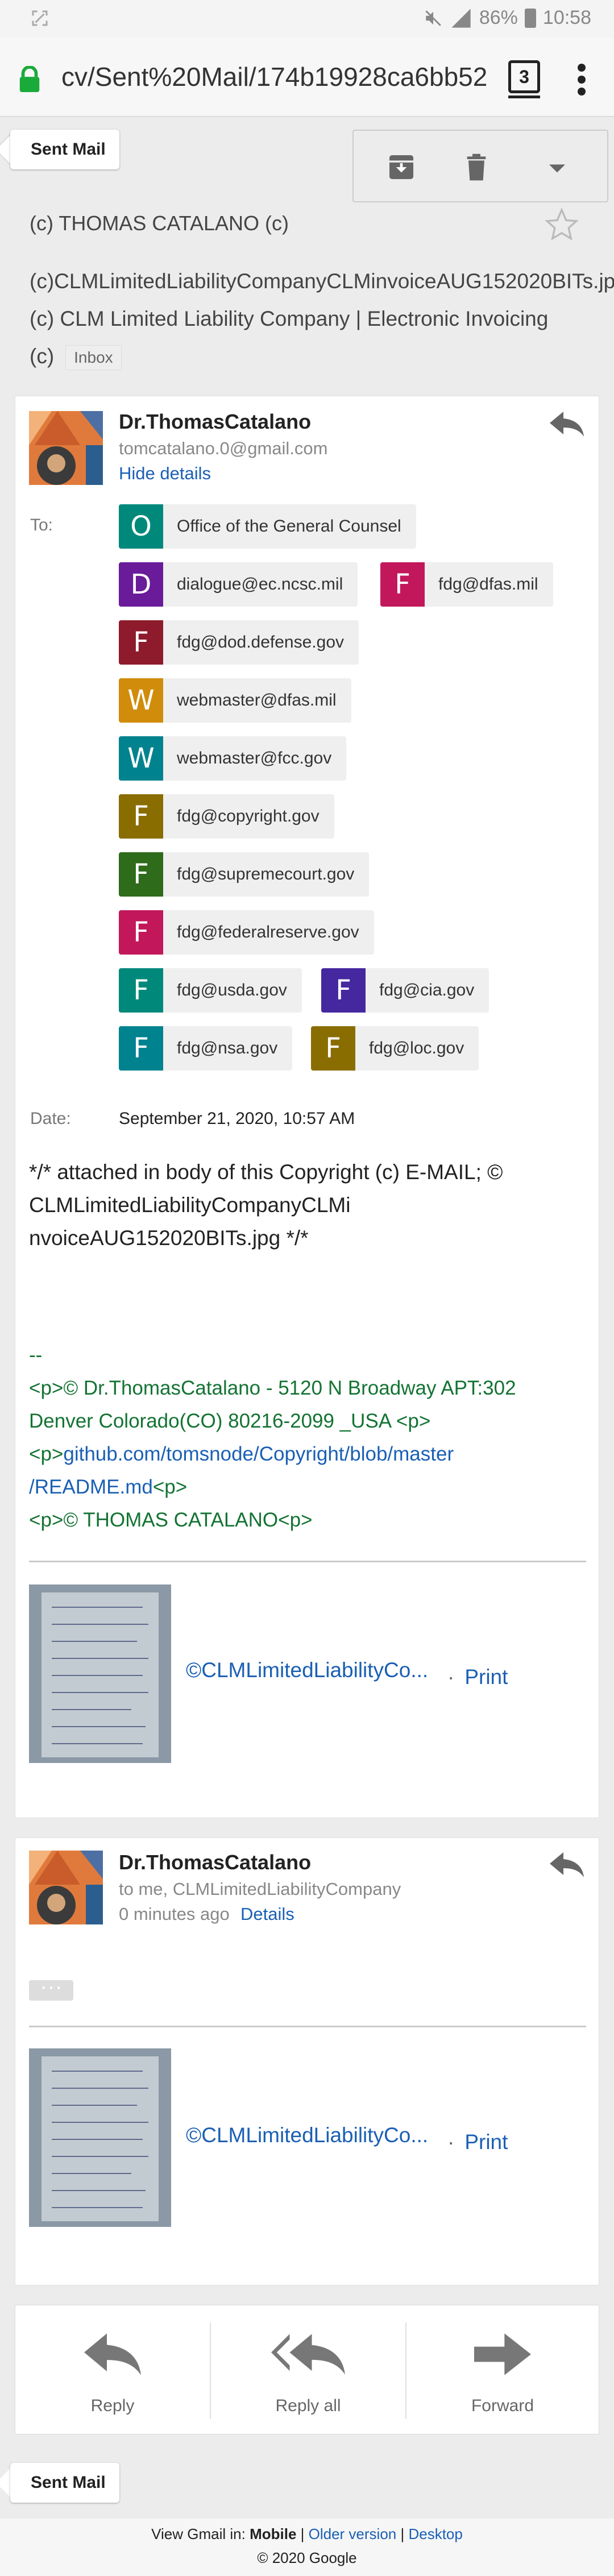 This screenshot has height=2576, width=614. Describe the element at coordinates (190, 1205) in the screenshot. I see `body-line: CLMLimitedLiabilityCompanyCLMi` at that location.